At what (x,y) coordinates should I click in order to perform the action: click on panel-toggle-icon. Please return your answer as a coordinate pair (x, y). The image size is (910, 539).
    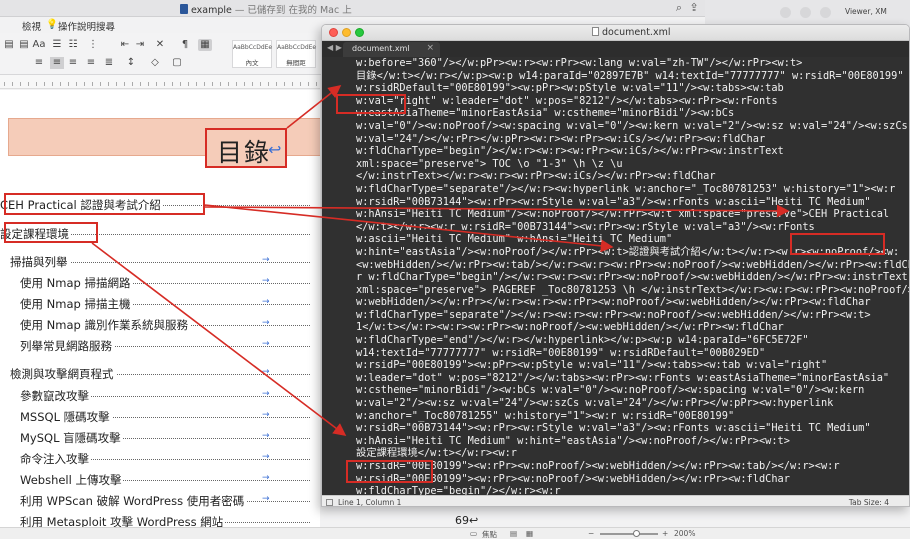
    Looking at the image, I should click on (329, 502).